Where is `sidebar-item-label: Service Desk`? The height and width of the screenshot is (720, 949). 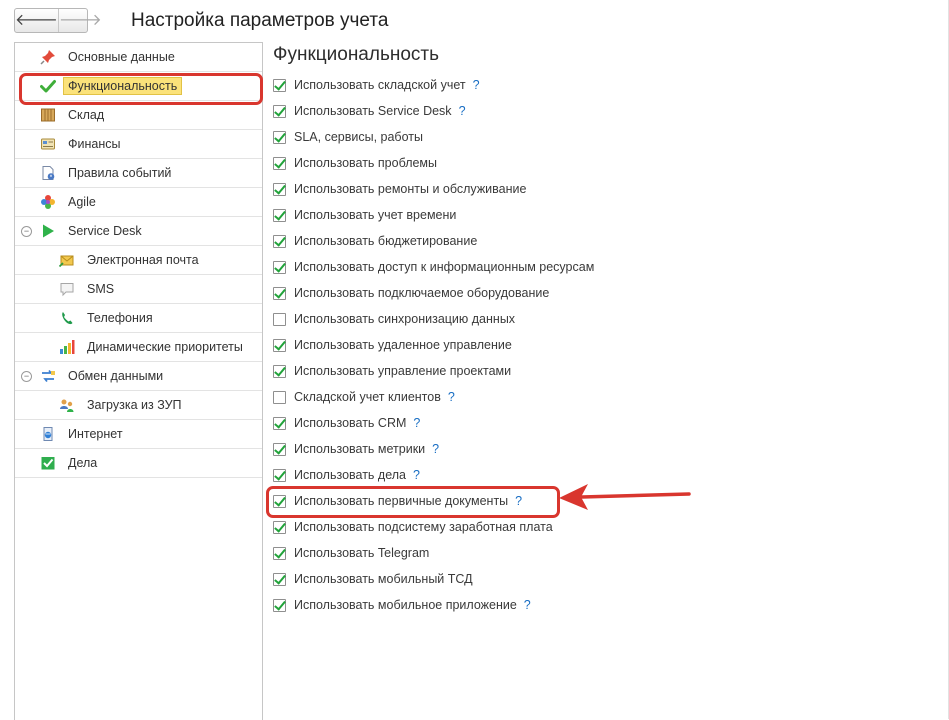
sidebar-item-label: Service Desk is located at coordinates (105, 231).